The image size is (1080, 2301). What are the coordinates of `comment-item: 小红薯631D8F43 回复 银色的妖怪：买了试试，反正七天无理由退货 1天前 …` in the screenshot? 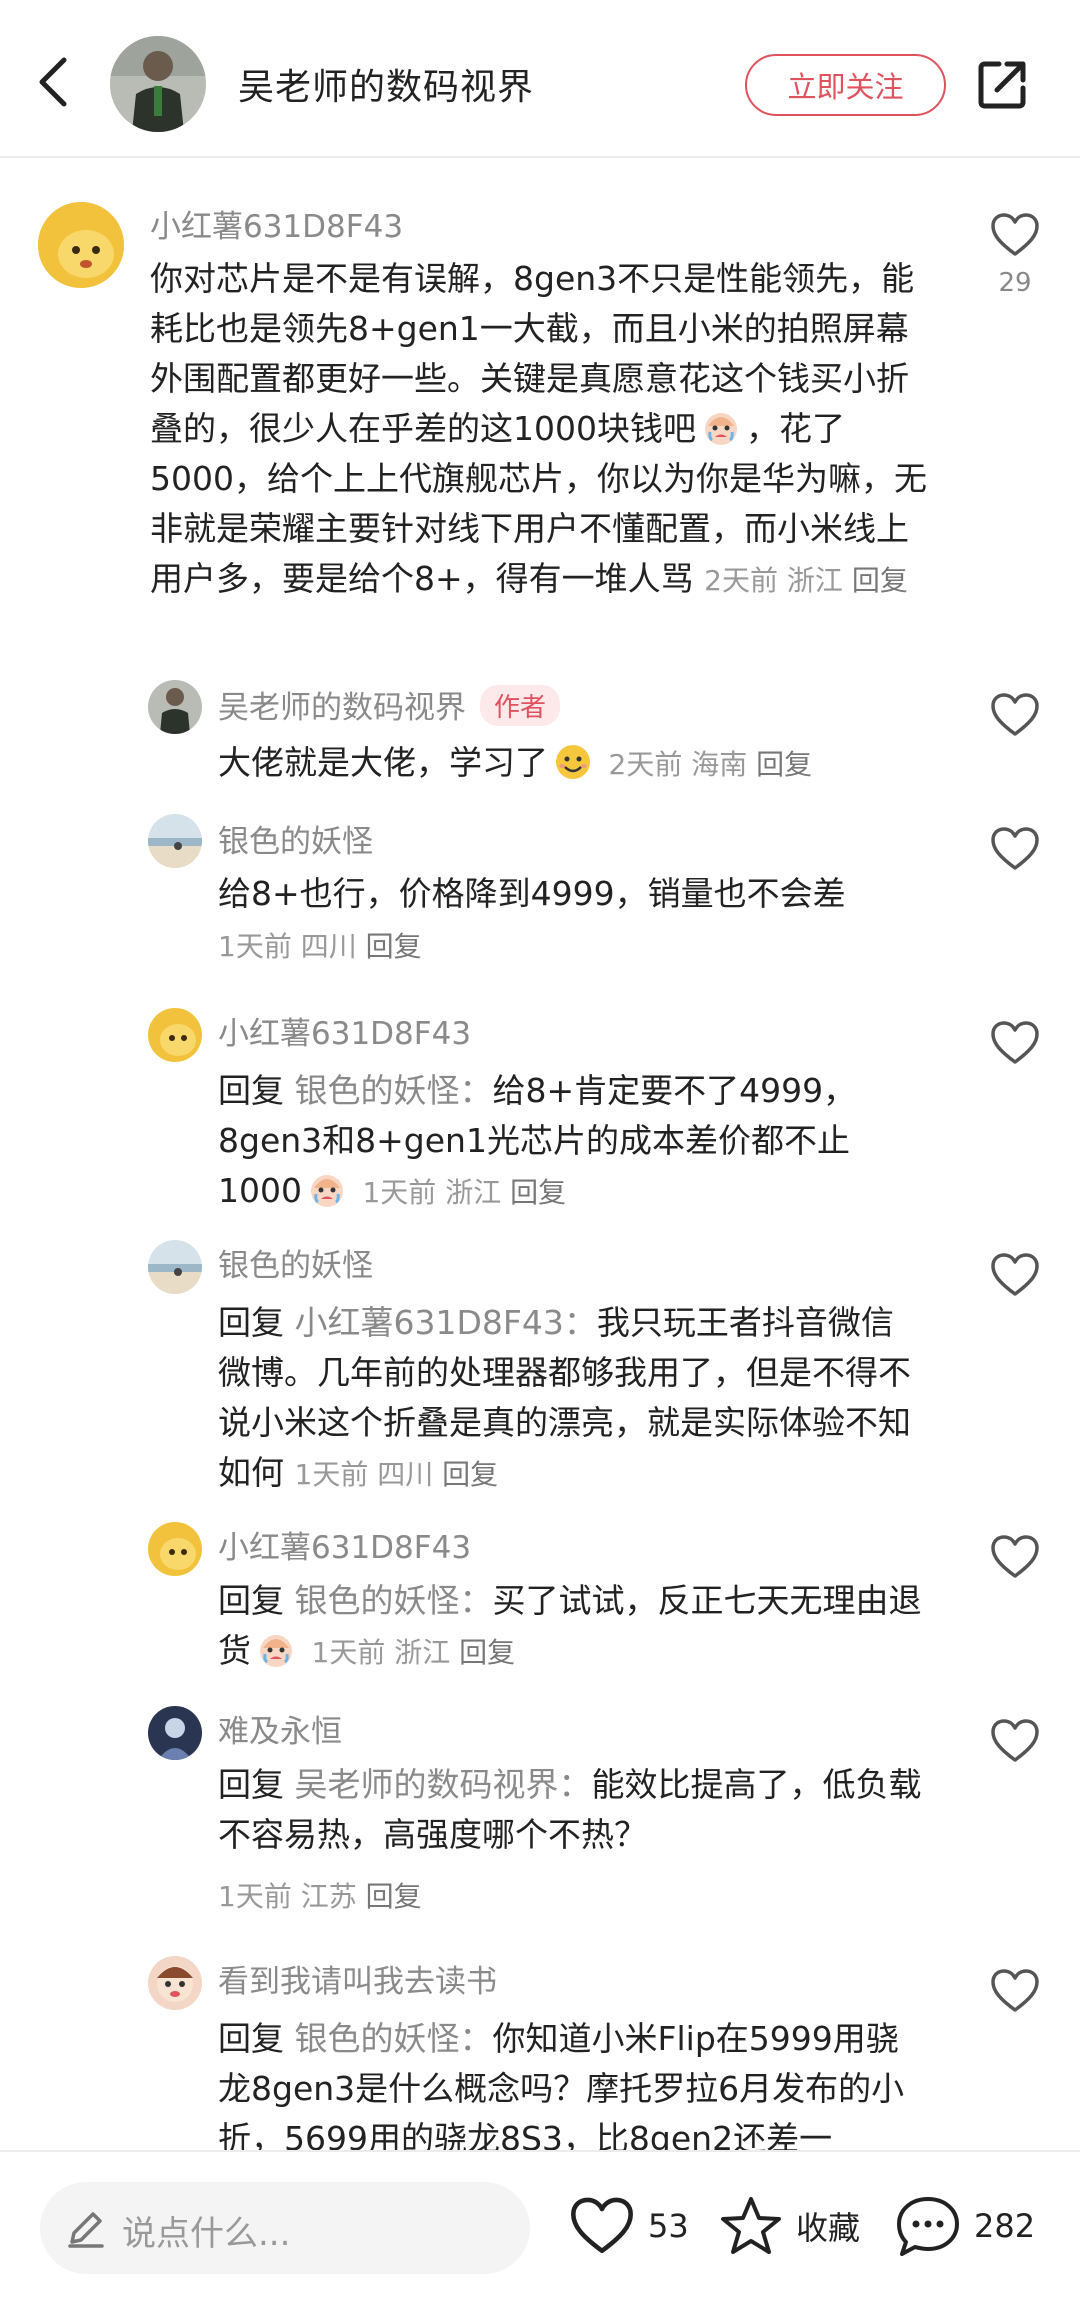 It's located at (540, 1598).